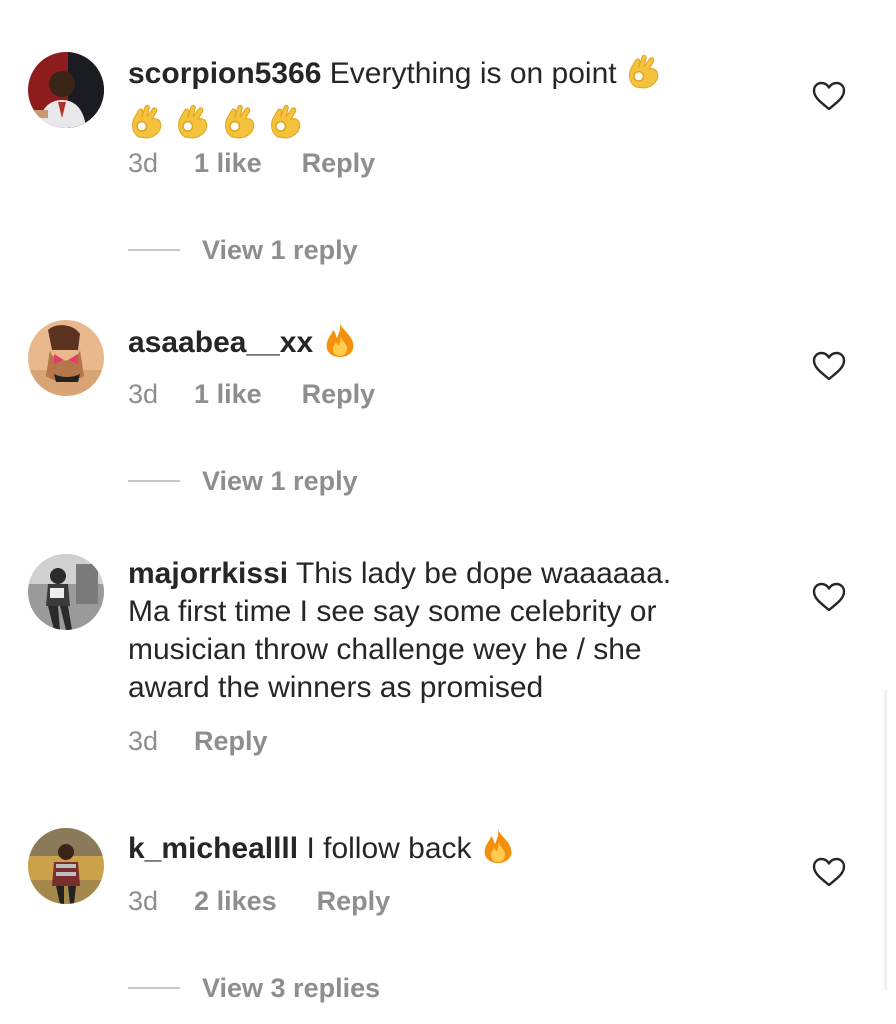 The image size is (896, 1024). I want to click on comment-meta: 3d 2 likes Reply, so click(259, 901).